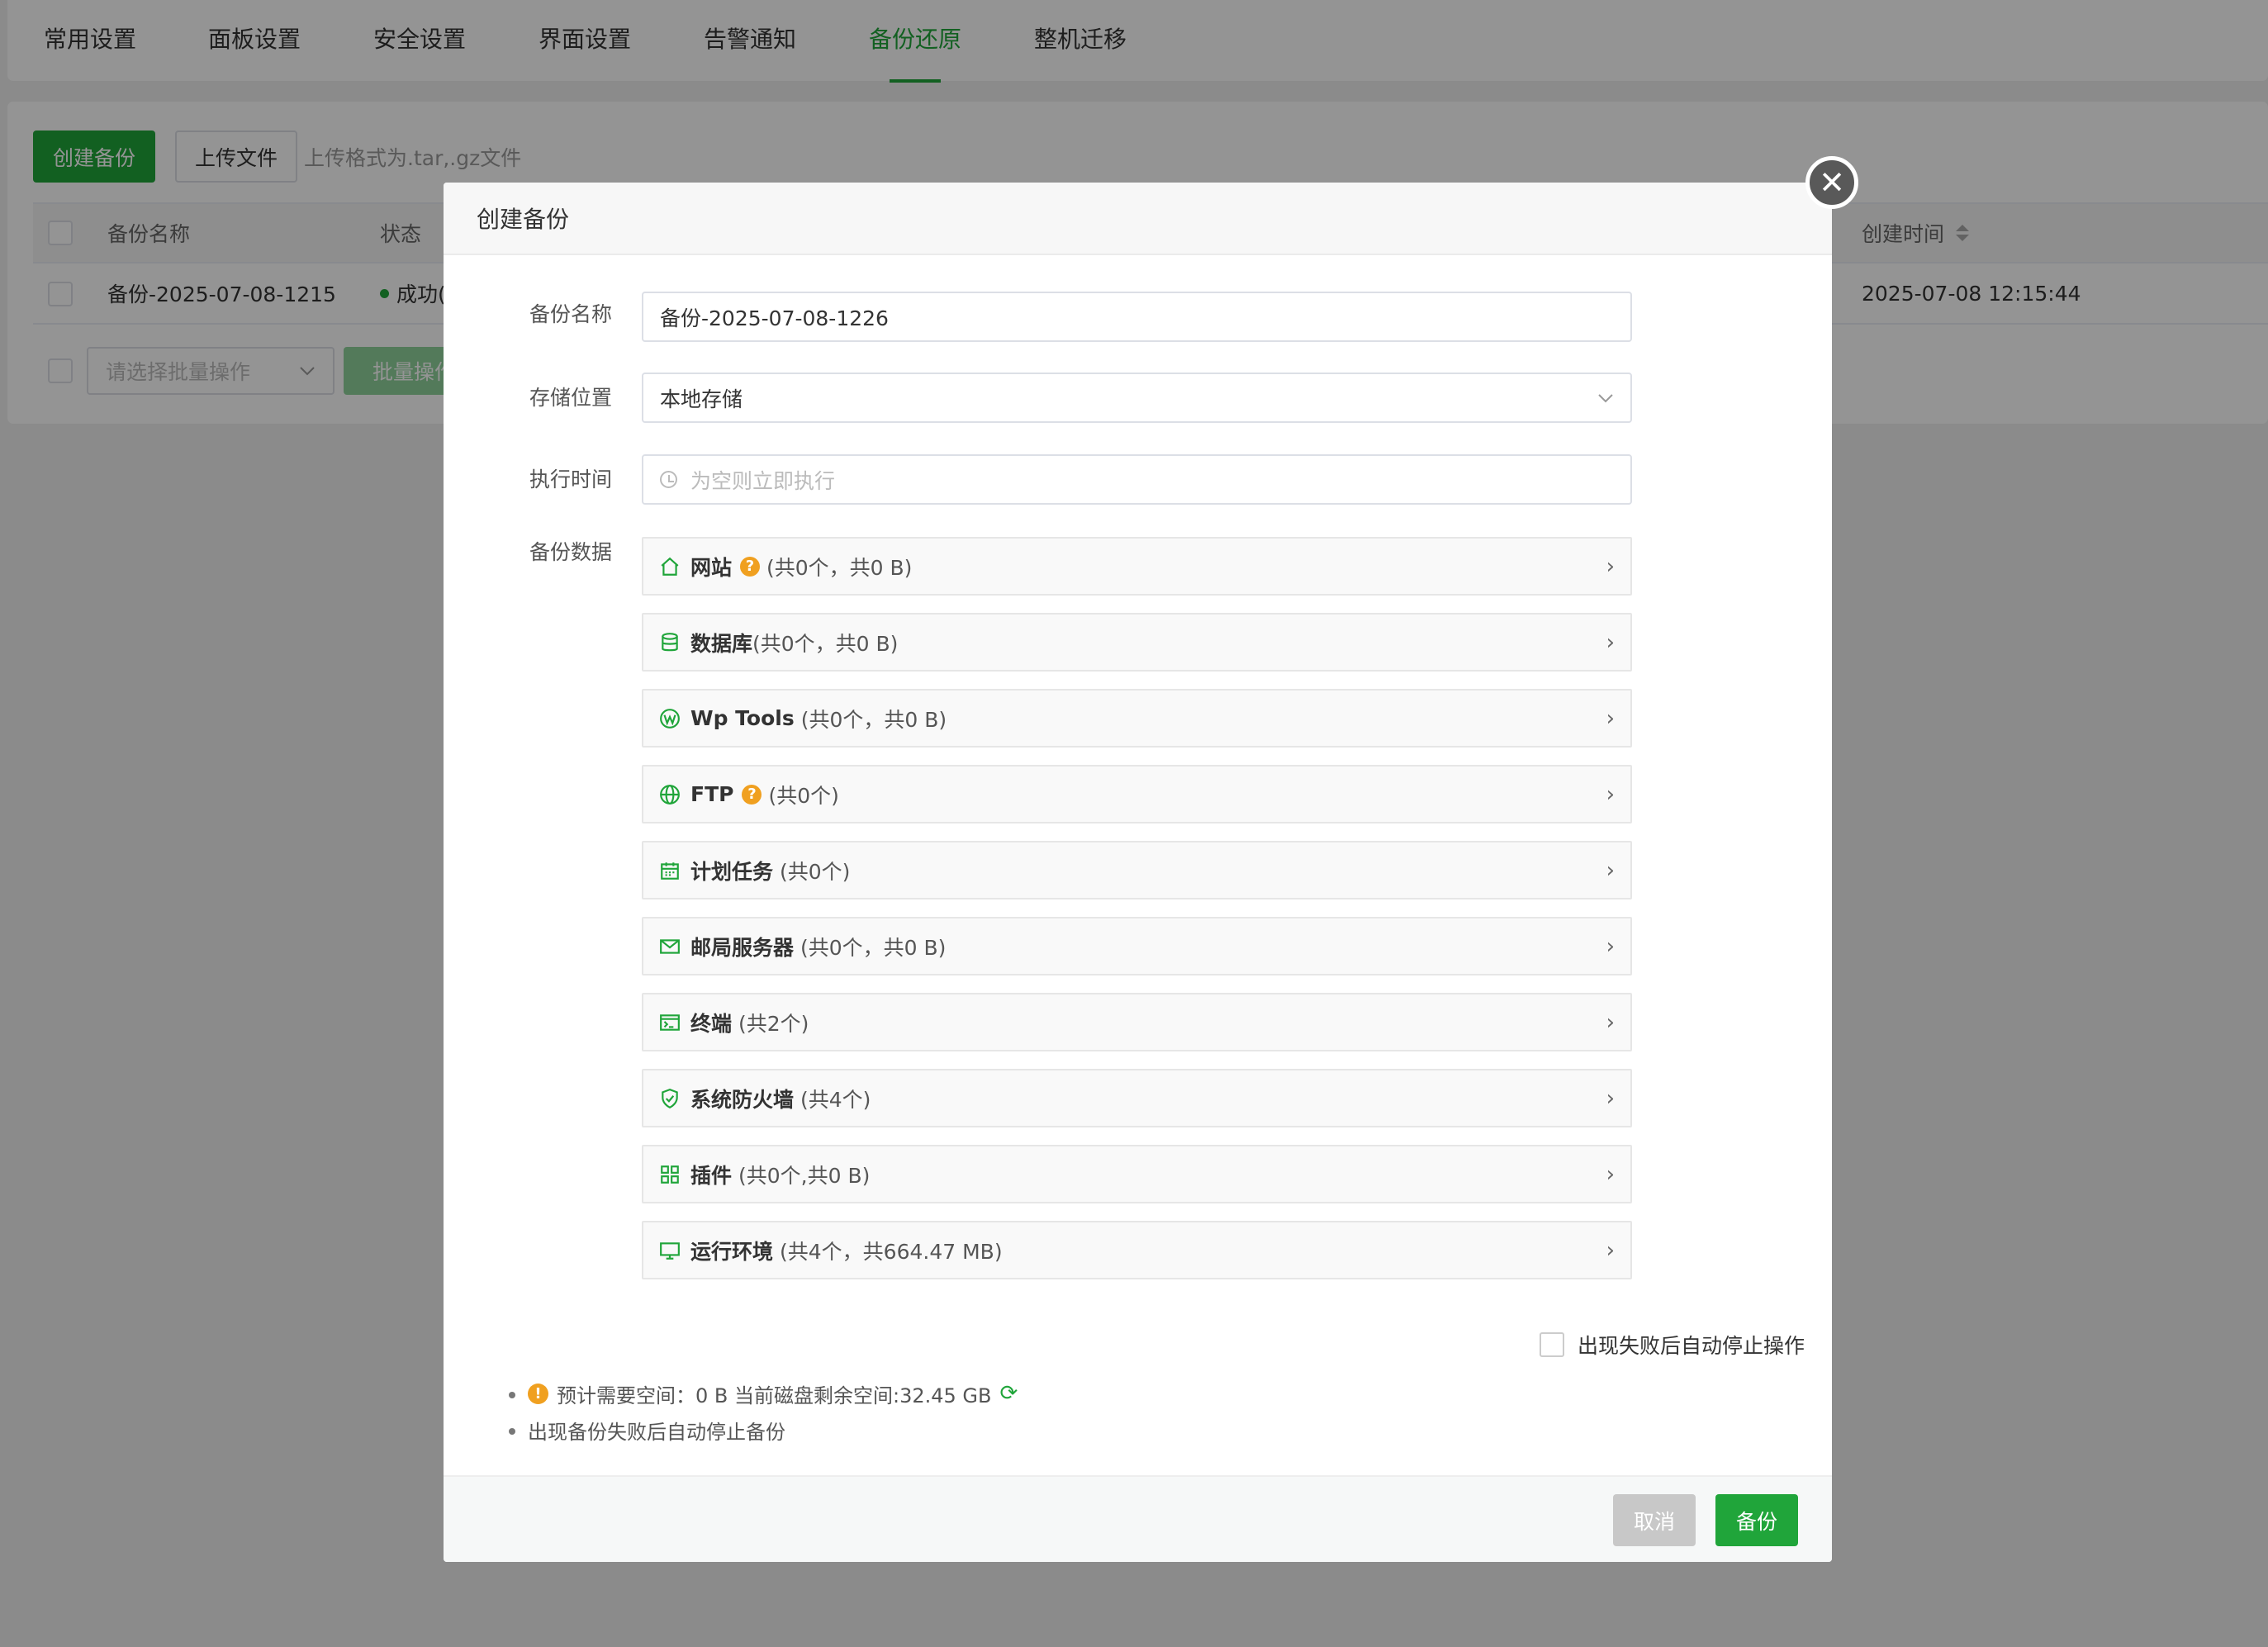 This screenshot has height=1647, width=2268. Describe the element at coordinates (1137, 794) in the screenshot. I see `backup-item-ftp: FTP ? (共0个) ›` at that location.